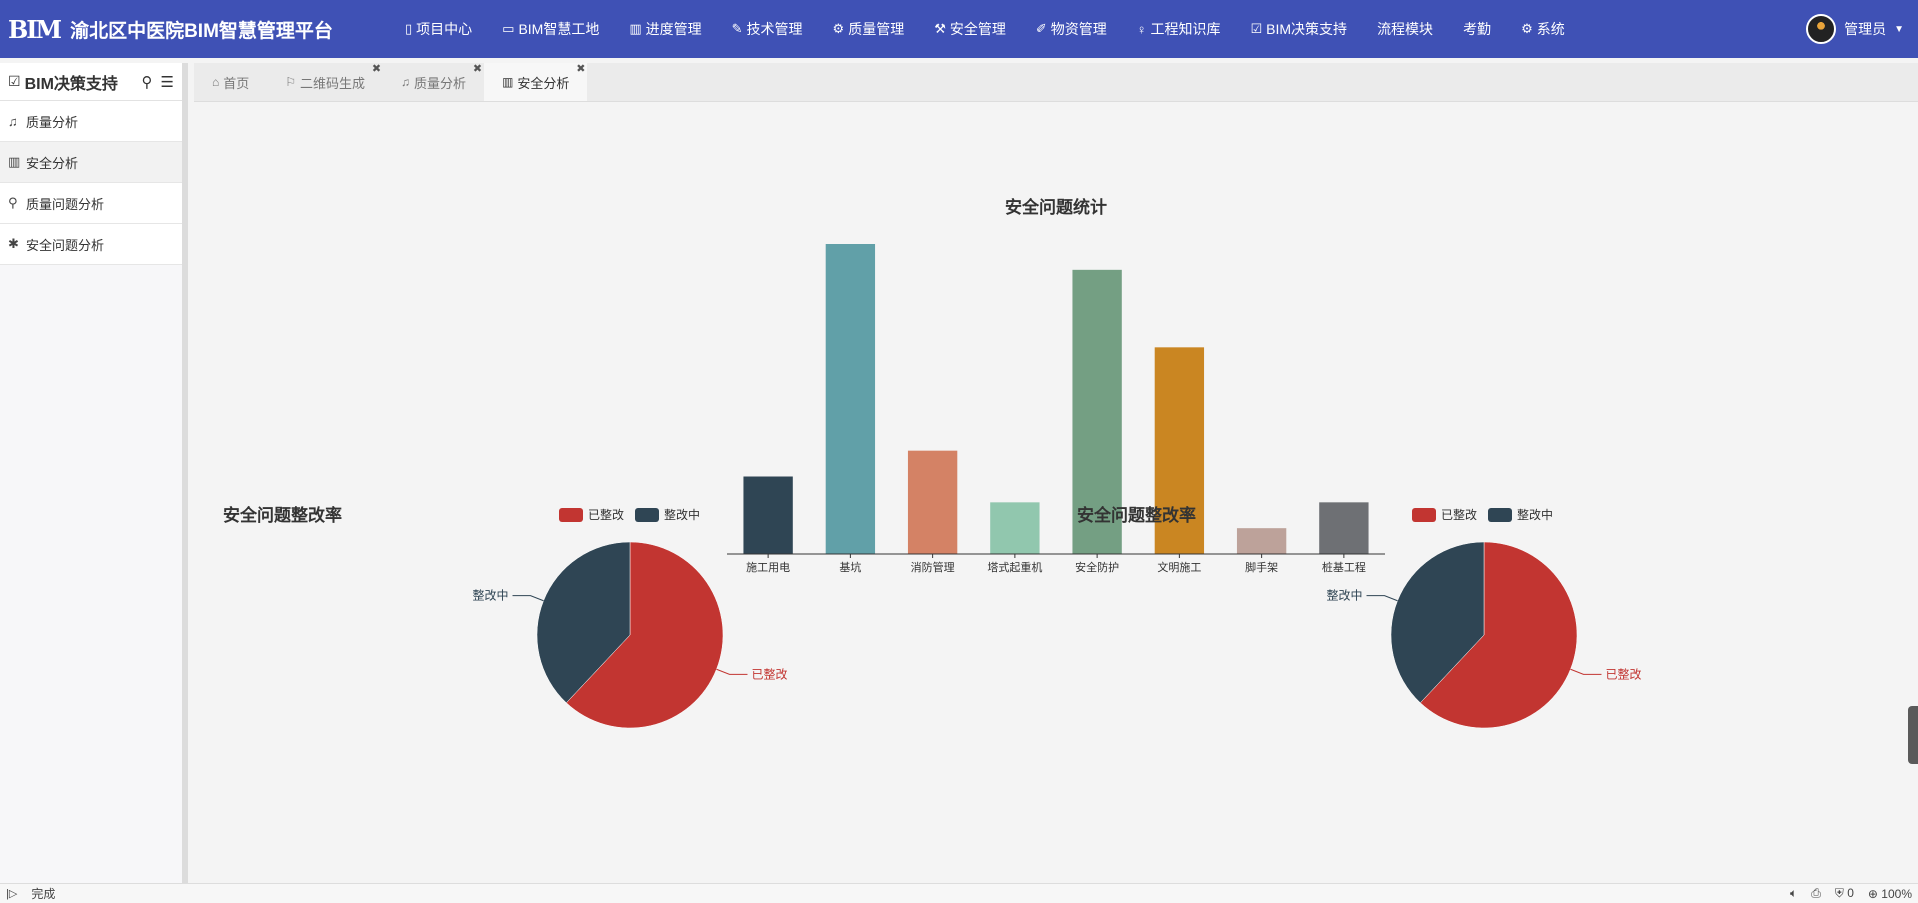  I want to click on side-handle, so click(1913, 735).